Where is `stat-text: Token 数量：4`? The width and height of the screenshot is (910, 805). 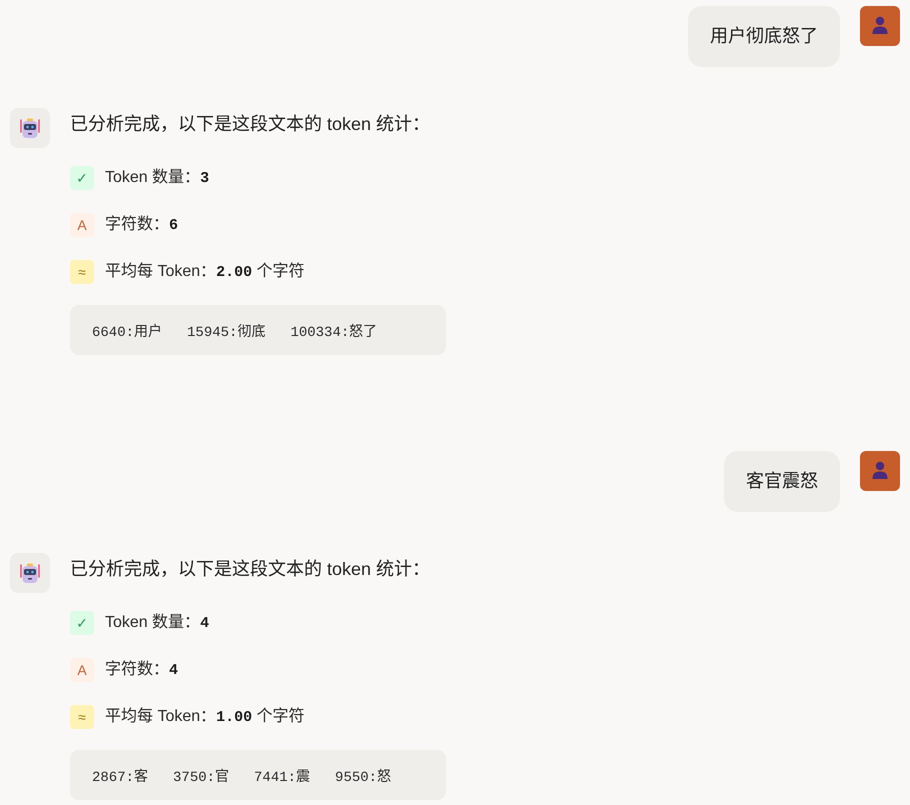
stat-text: Token 数量：4 is located at coordinates (157, 623).